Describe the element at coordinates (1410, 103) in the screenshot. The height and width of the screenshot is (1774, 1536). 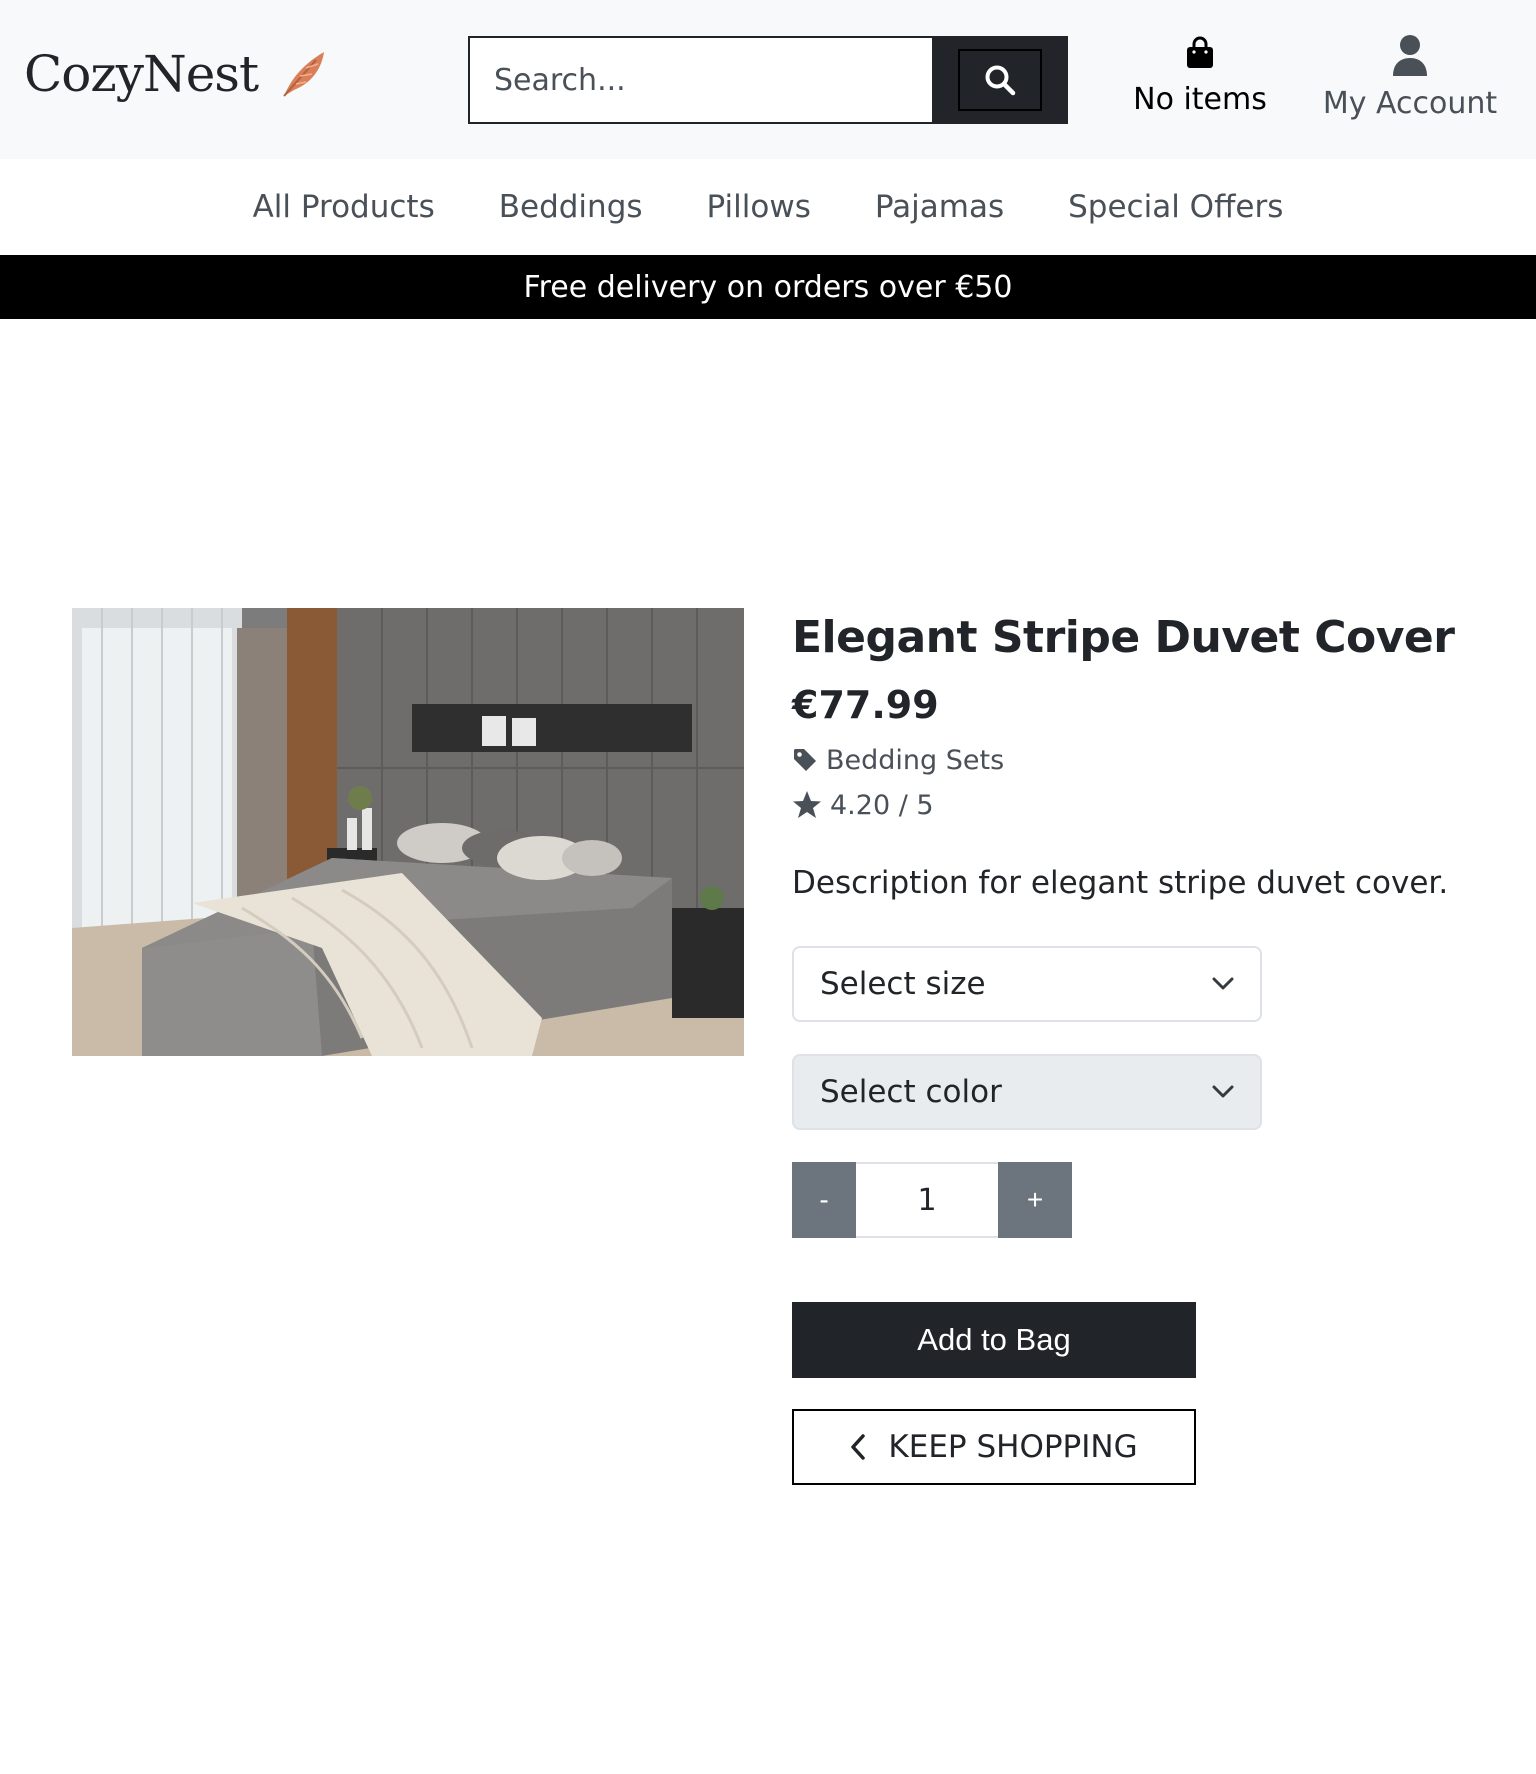
I see `my-account-label: My Account` at that location.